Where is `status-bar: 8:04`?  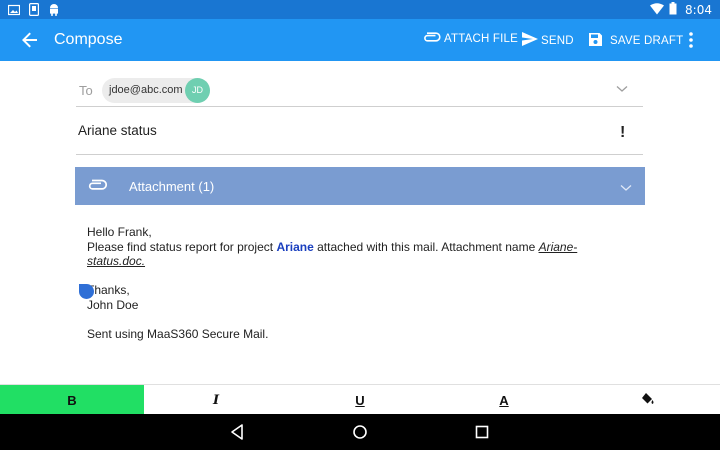 status-bar: 8:04 is located at coordinates (360, 9).